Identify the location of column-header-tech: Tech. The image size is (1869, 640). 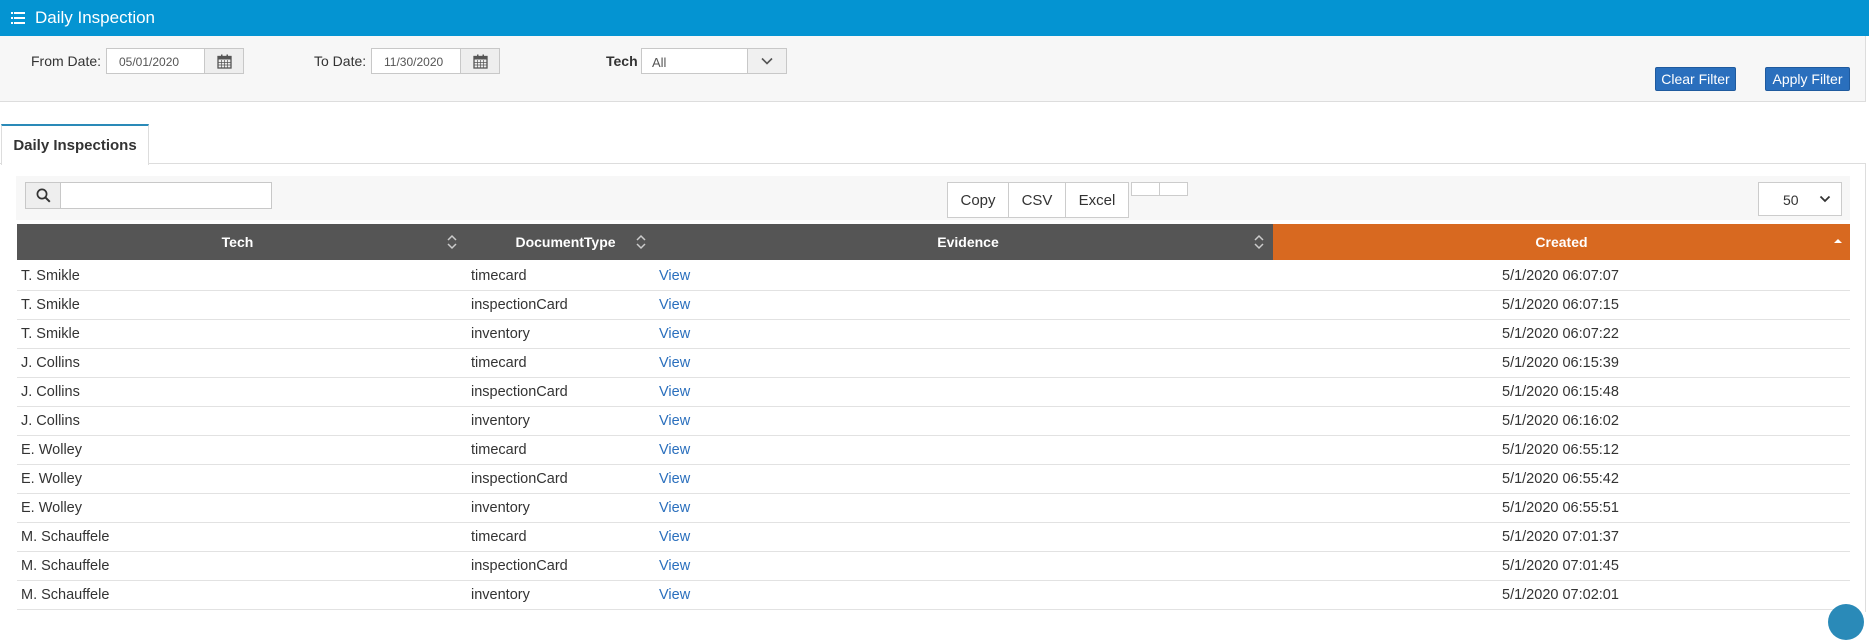
(237, 242).